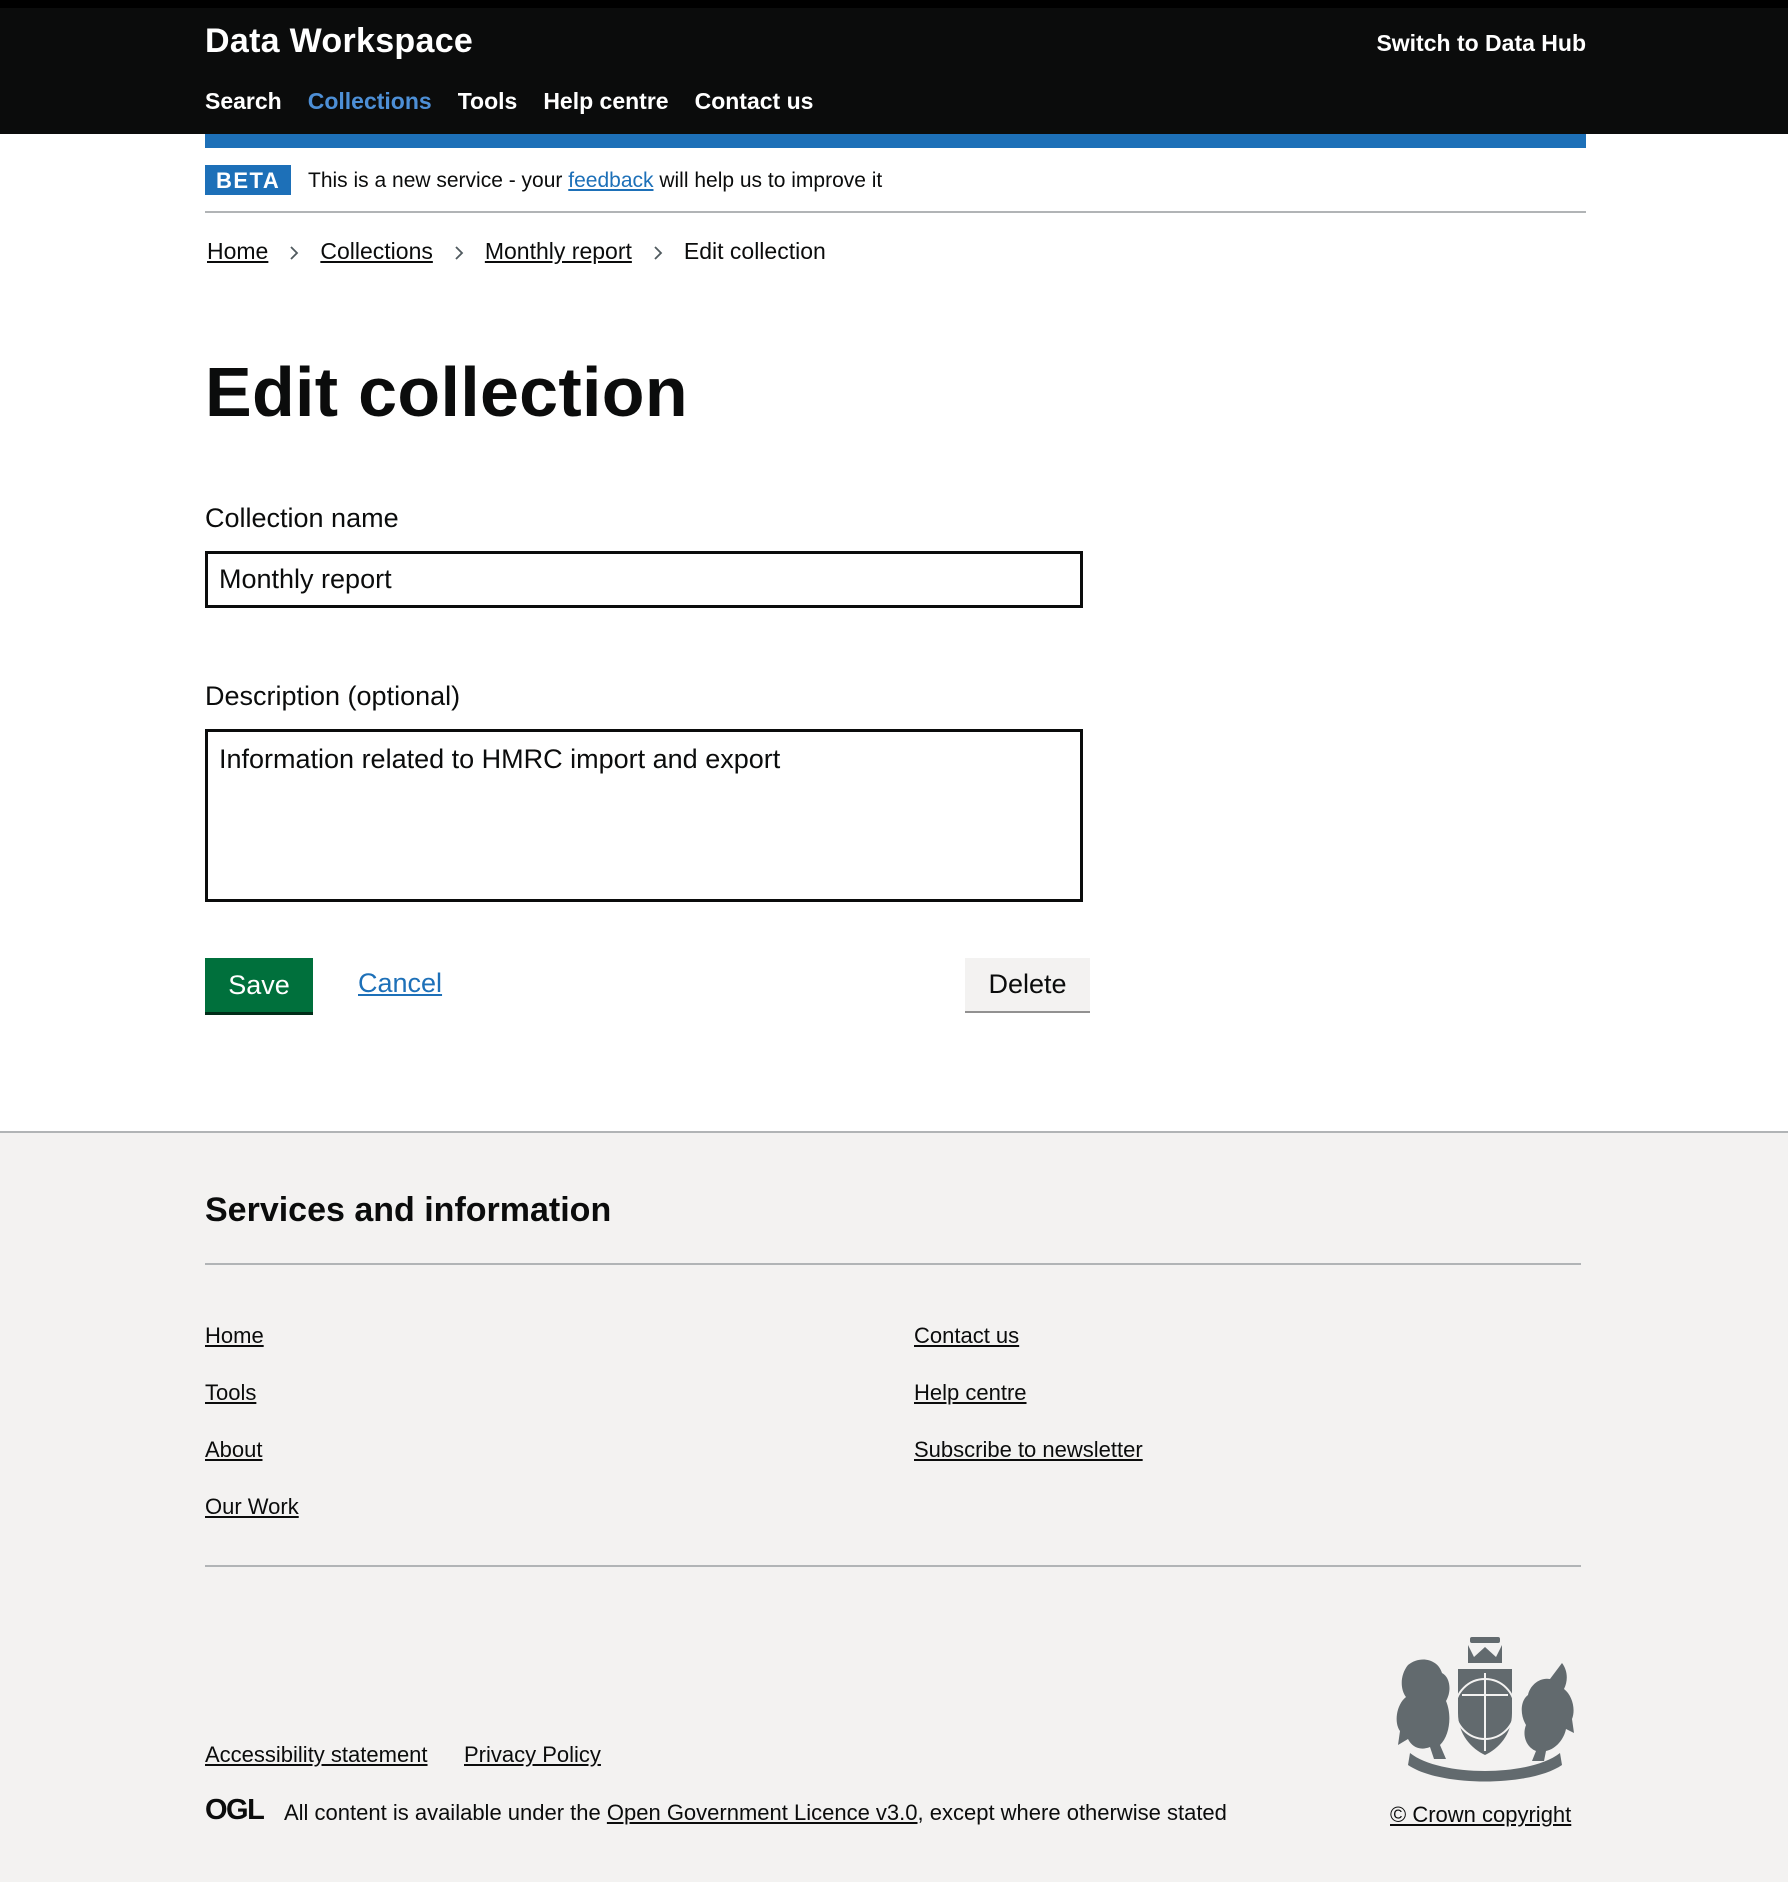  Describe the element at coordinates (966, 1336) in the screenshot. I see `footer-link-contact-us: Contact us` at that location.